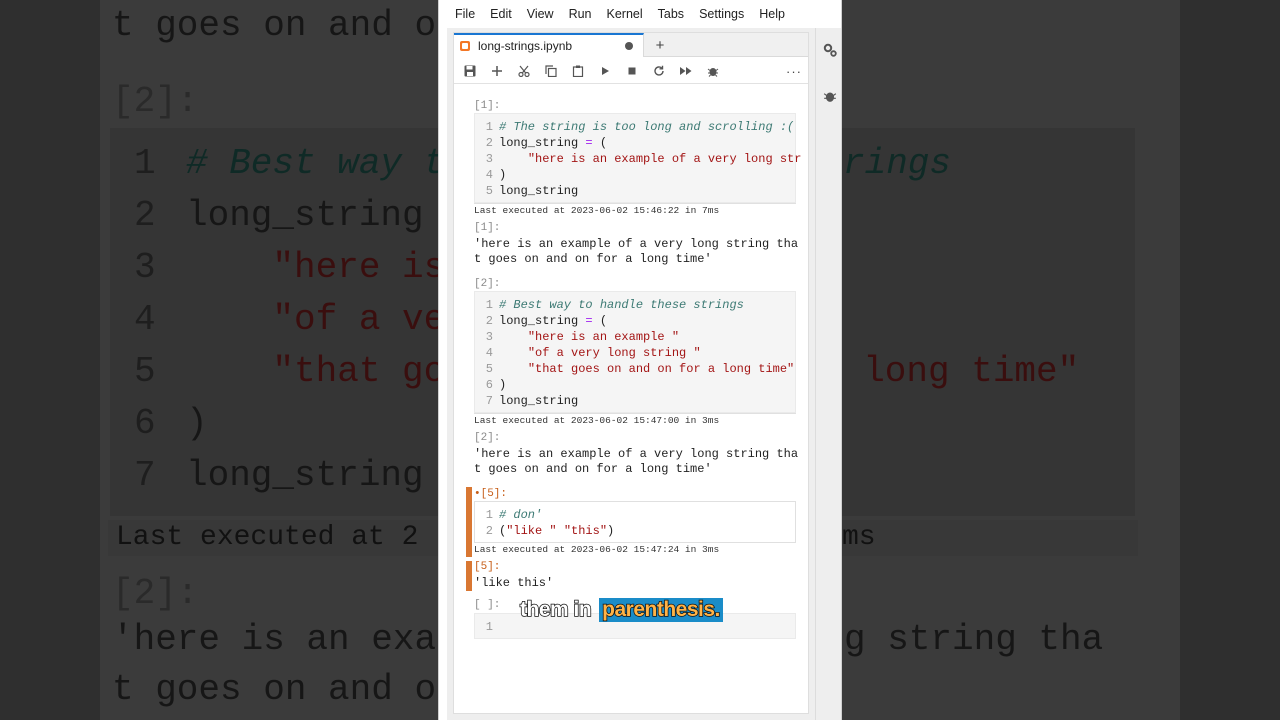  Describe the element at coordinates (578, 71) in the screenshot. I see `paste-button` at that location.